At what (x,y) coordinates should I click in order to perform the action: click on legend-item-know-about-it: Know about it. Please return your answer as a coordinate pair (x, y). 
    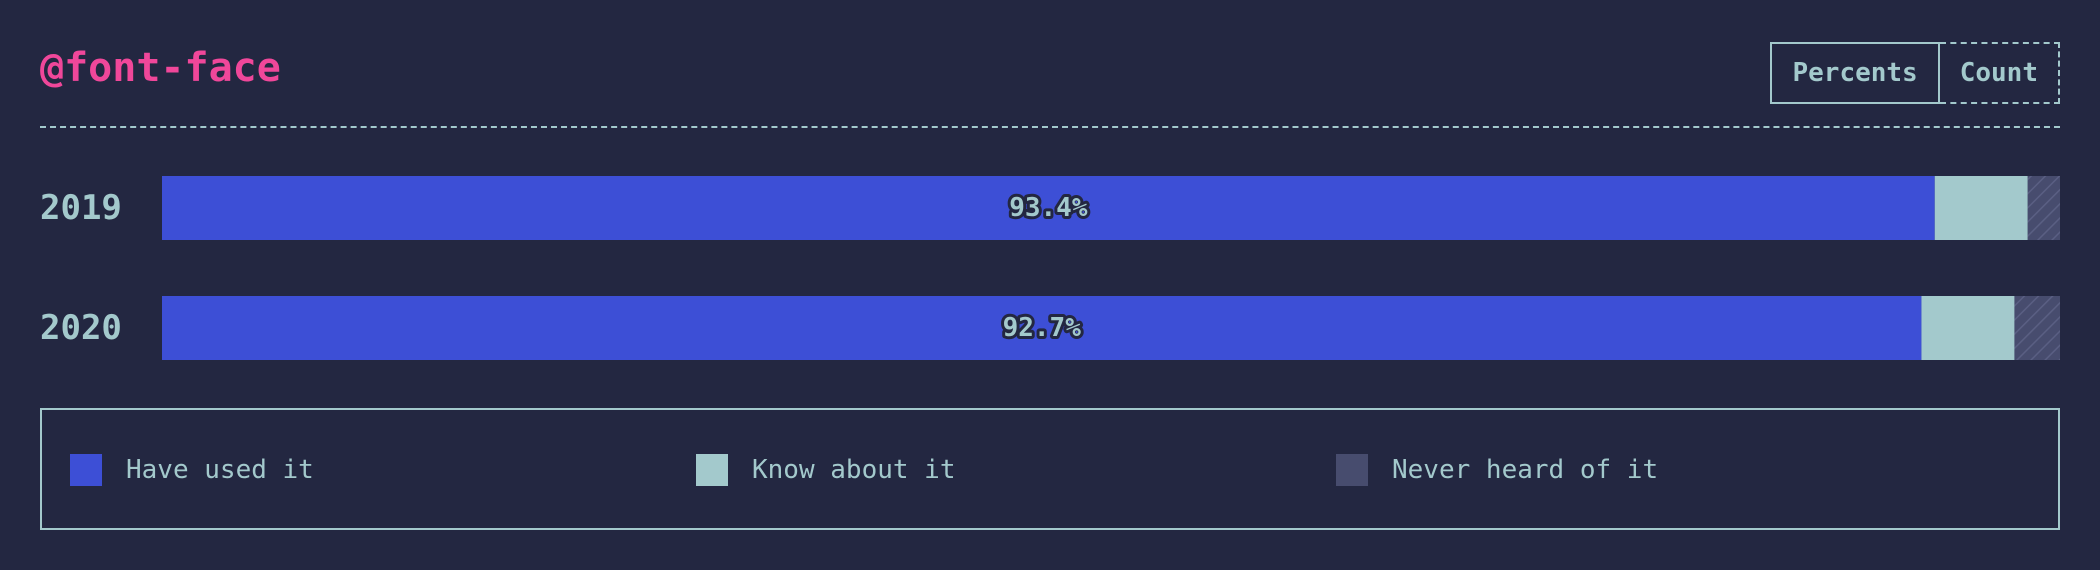
    Looking at the image, I should click on (826, 470).